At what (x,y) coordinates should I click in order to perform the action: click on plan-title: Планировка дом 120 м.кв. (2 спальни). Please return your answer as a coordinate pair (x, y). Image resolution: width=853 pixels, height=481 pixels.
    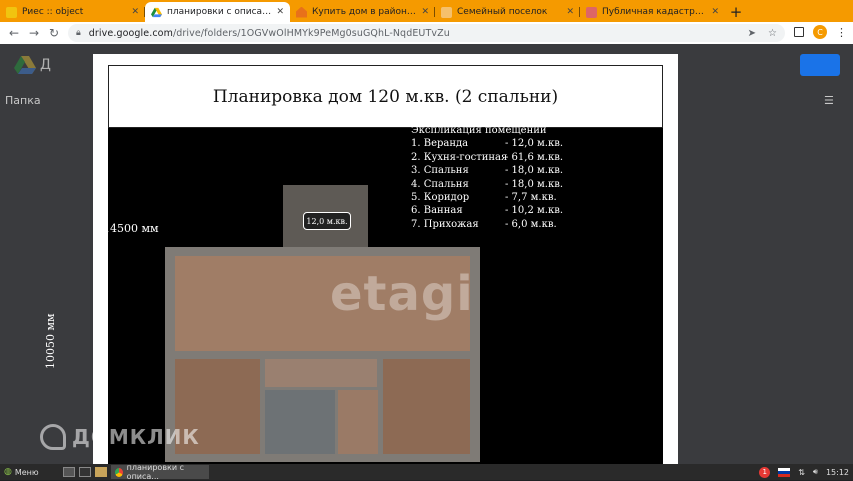
    Looking at the image, I should click on (385, 96).